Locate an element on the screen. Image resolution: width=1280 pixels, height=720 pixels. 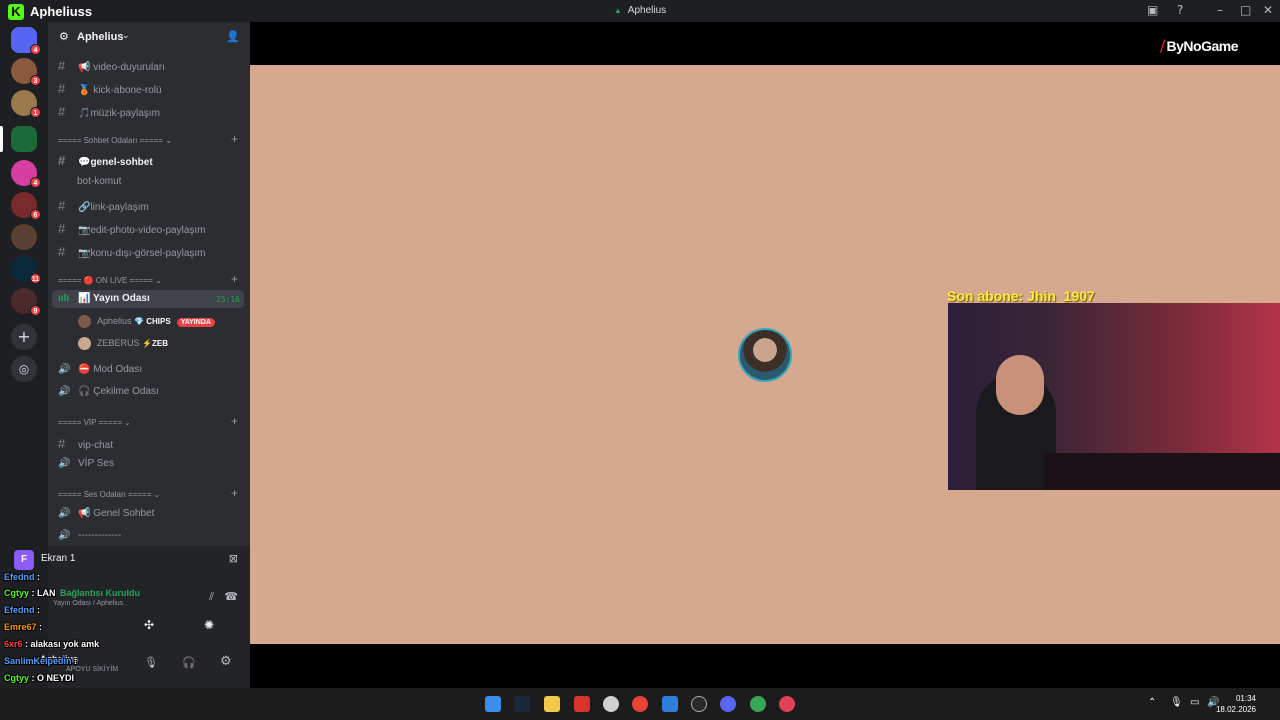
voicemod-icon is located at coordinates (582, 704).